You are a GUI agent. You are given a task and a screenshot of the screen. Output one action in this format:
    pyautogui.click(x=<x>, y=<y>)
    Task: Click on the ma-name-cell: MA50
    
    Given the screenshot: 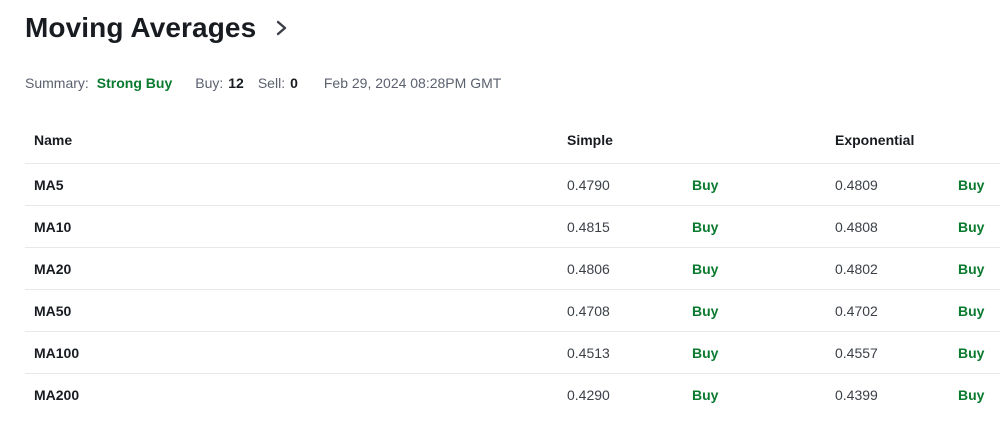 What is the action you would take?
    pyautogui.click(x=53, y=310)
    